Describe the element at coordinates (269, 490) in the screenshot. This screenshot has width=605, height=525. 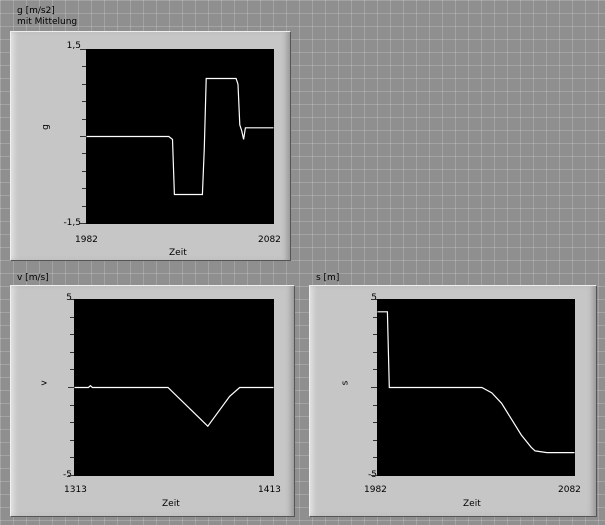
I see `chart-v-xtick-max: 1413` at that location.